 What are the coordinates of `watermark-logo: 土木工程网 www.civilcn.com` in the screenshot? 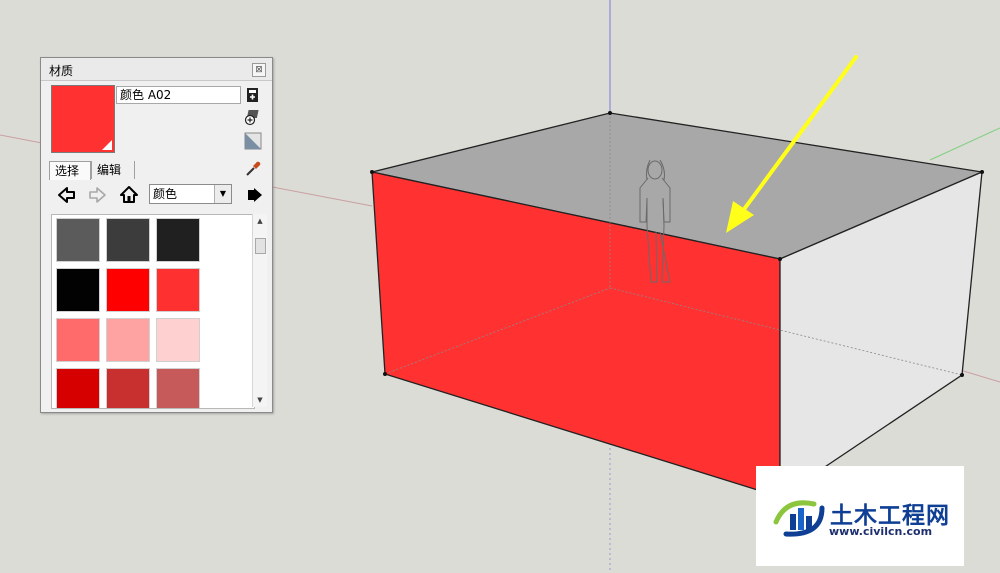 It's located at (860, 516).